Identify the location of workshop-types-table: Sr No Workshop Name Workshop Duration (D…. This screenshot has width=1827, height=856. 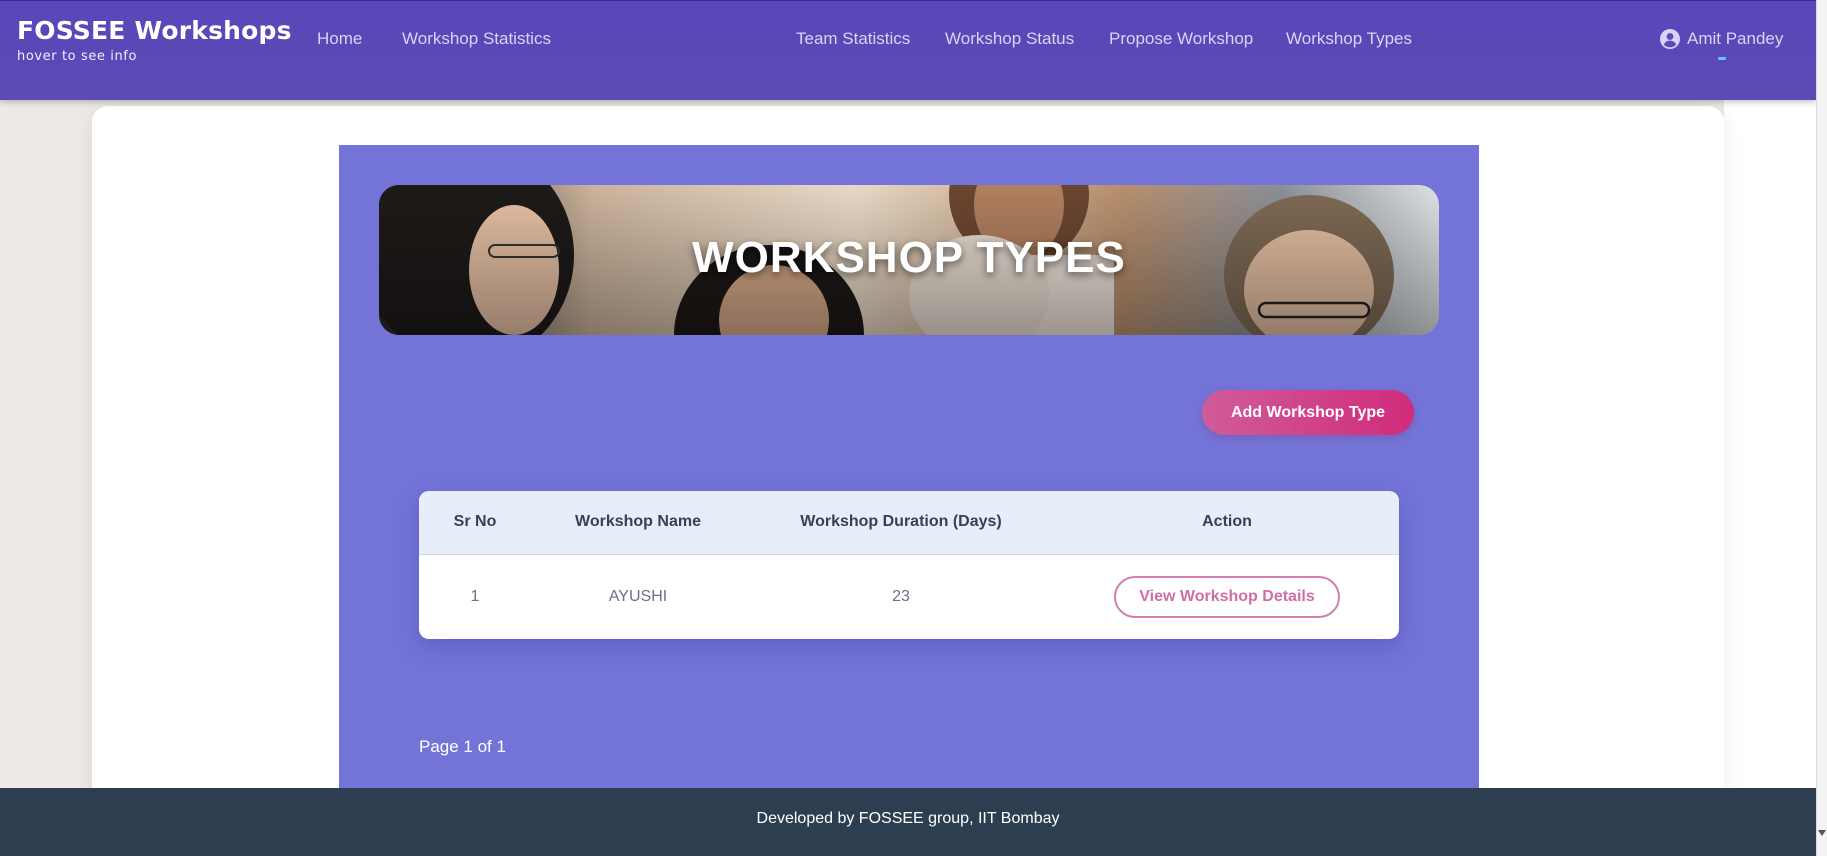
(909, 565).